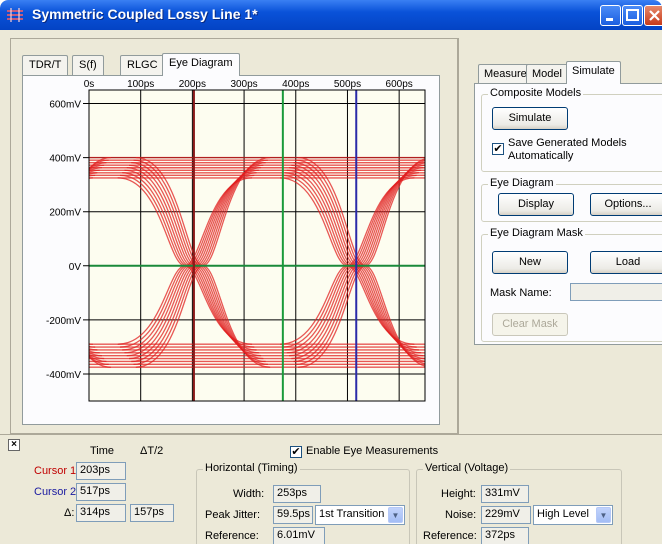 This screenshot has width=662, height=544. Describe the element at coordinates (536, 233) in the screenshot. I see `mask-group-label: Eye Diagram Mask` at that location.